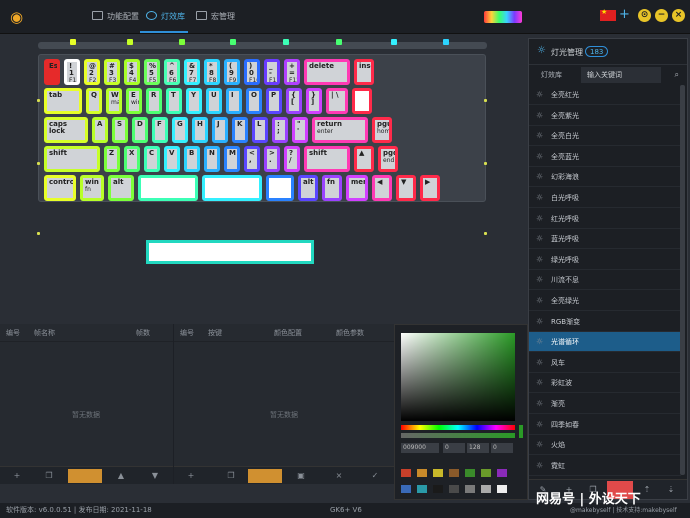 The width and height of the screenshot is (690, 518). What do you see at coordinates (114, 101) in the screenshot?
I see `key: Wmac` at bounding box center [114, 101].